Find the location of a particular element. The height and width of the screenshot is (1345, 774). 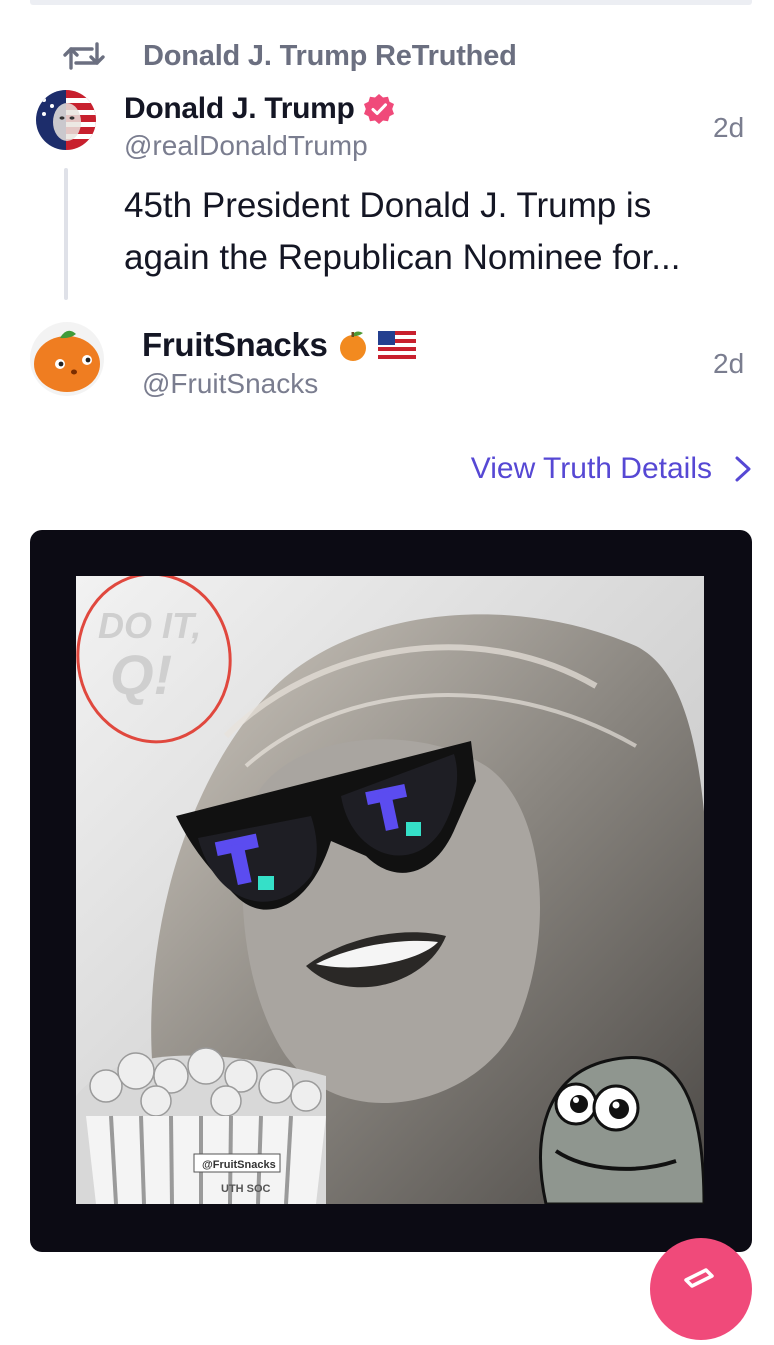

quoted-author-name: Donald J. Trump is located at coordinates (239, 109).